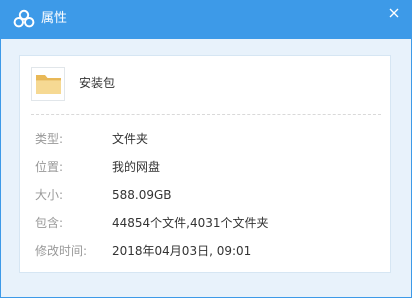 Image resolution: width=412 pixels, height=298 pixels. What do you see at coordinates (61, 251) in the screenshot?
I see `property-label: 修改时间:` at bounding box center [61, 251].